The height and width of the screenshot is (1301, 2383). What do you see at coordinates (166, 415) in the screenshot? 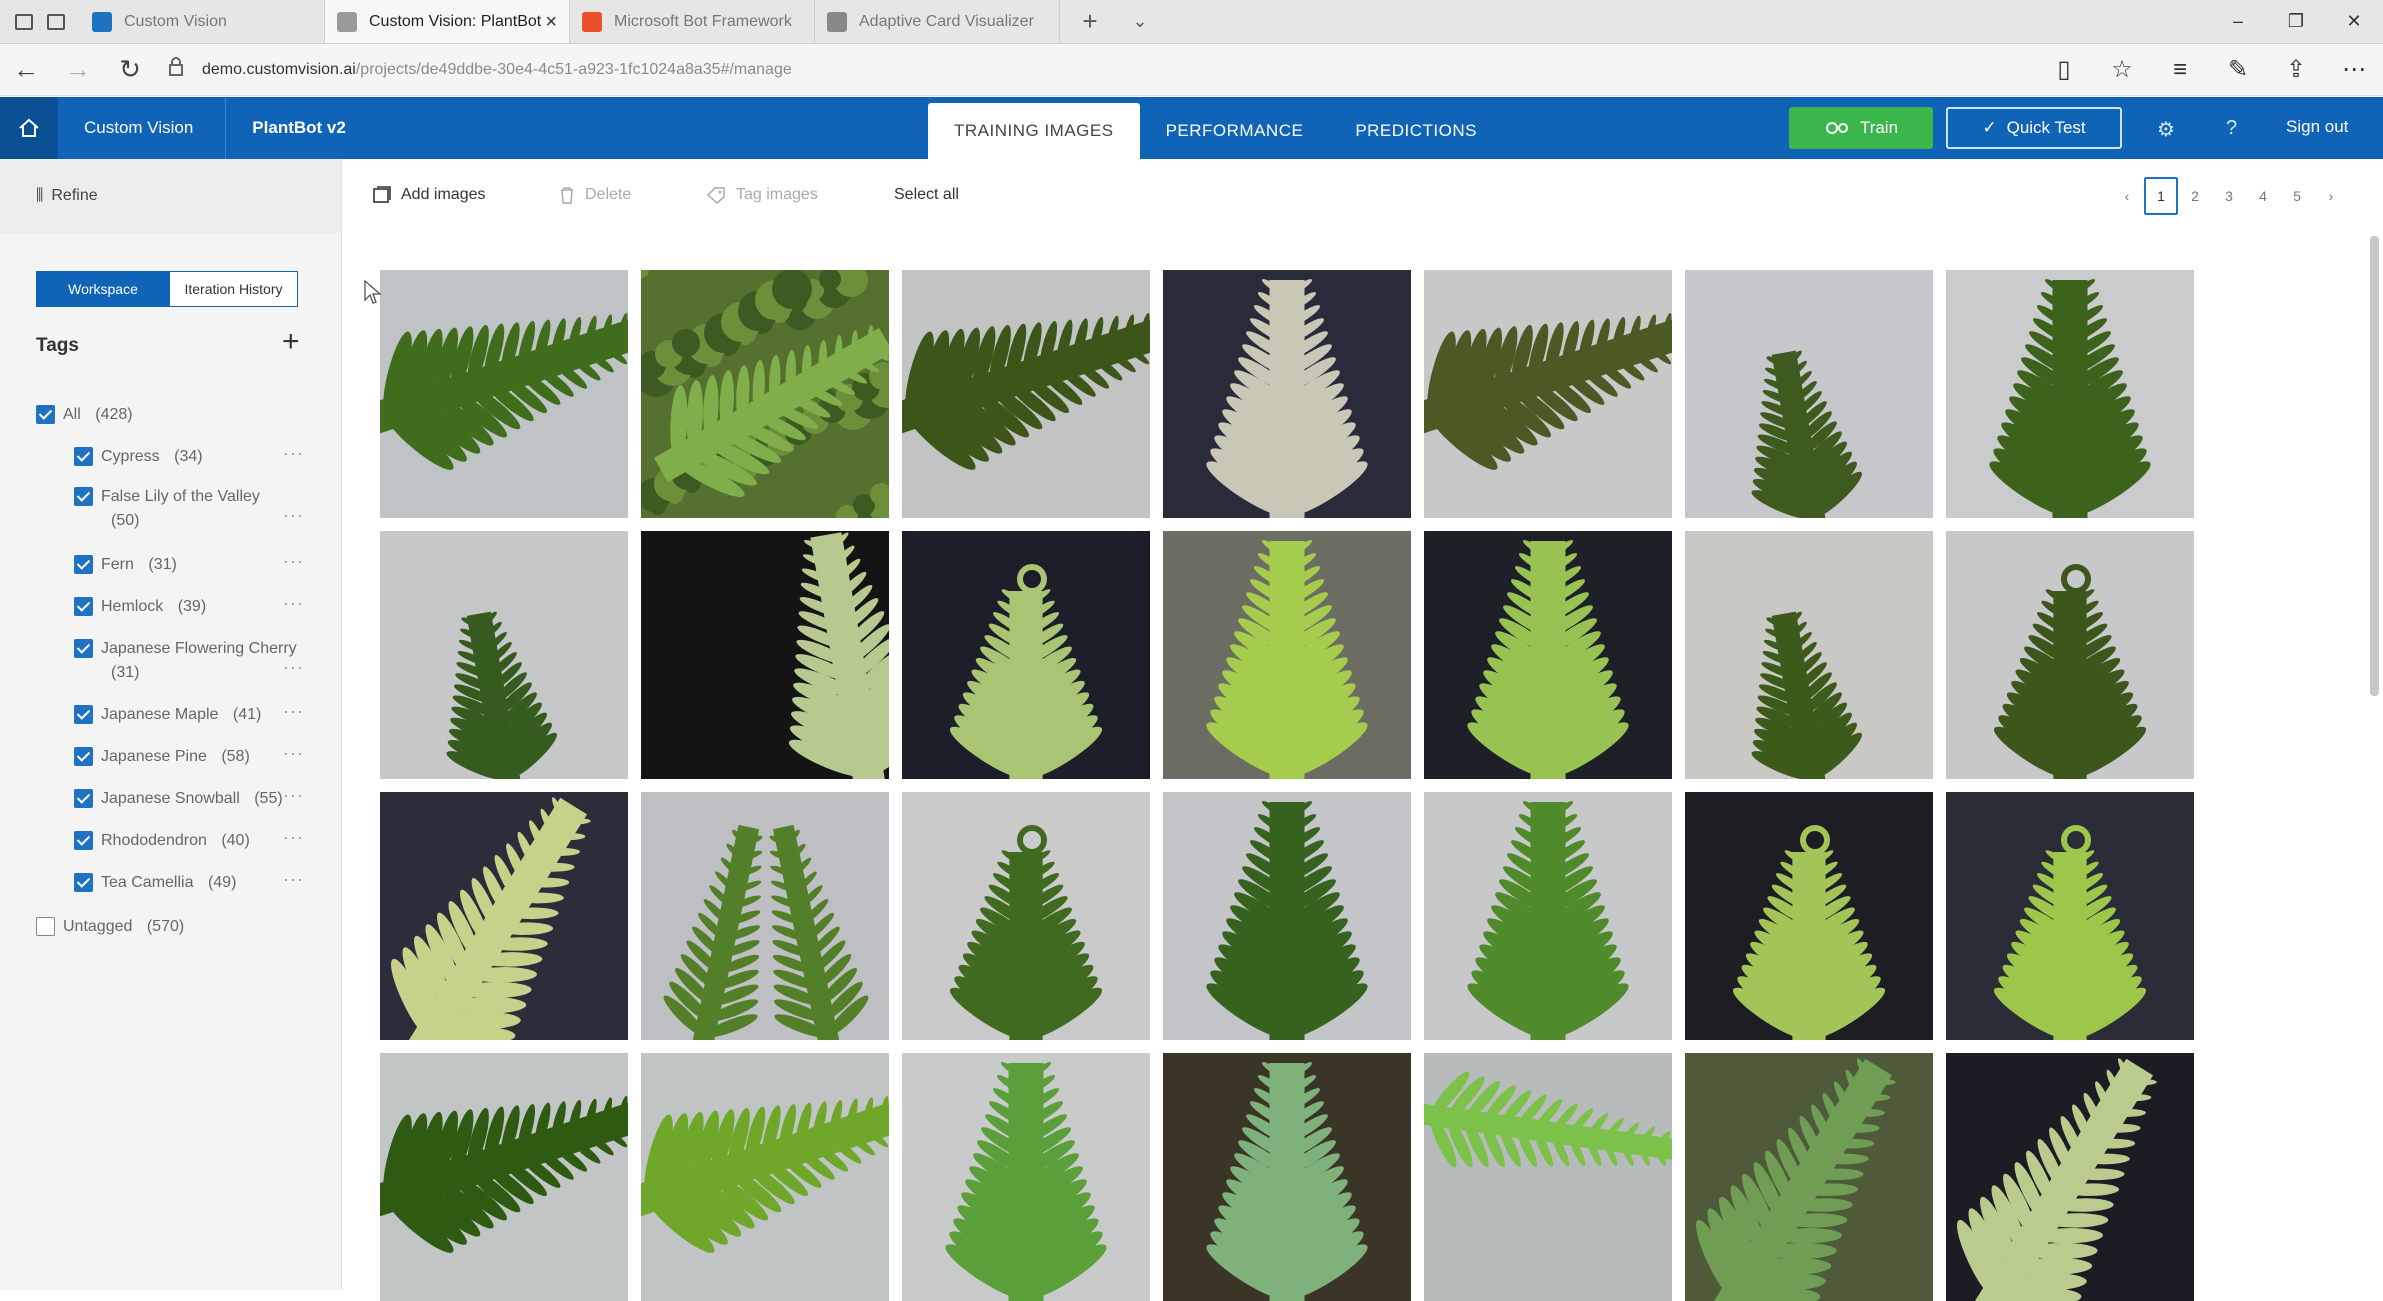
I see `tag-row: All (428)` at bounding box center [166, 415].